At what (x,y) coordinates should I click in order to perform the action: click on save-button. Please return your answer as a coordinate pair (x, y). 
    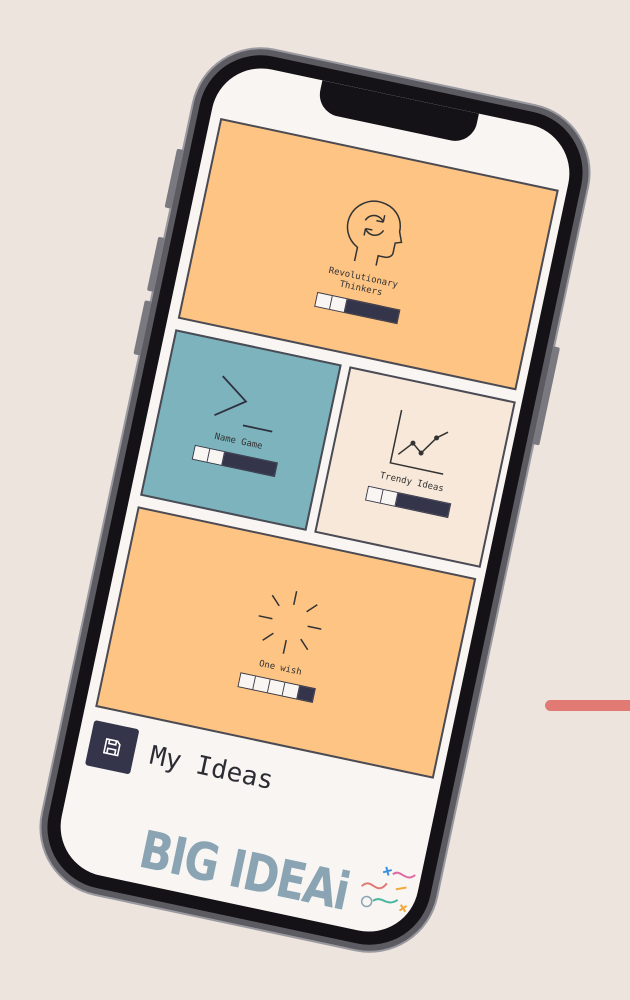
    Looking at the image, I should click on (112, 747).